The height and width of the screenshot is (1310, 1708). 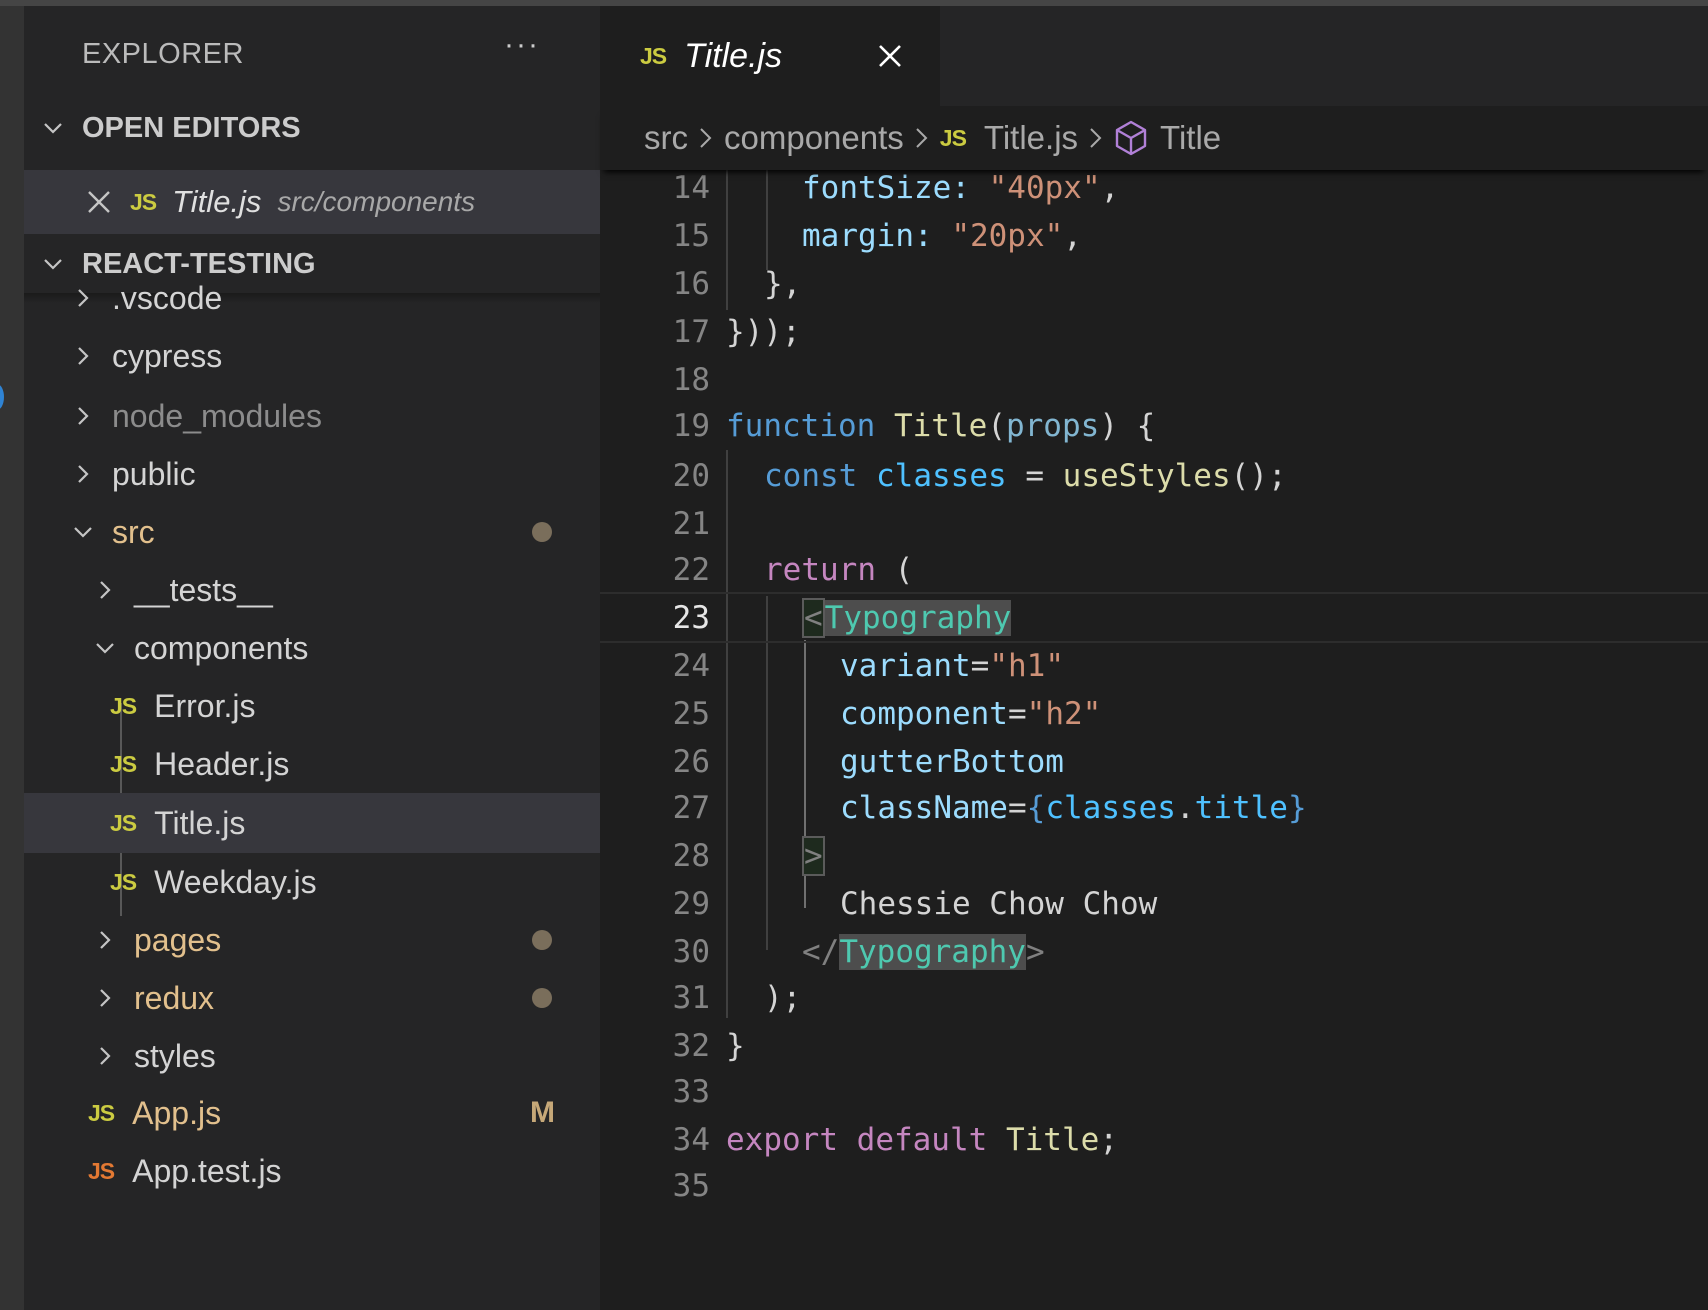 What do you see at coordinates (877, 187) in the screenshot?
I see `token: fontSize` at bounding box center [877, 187].